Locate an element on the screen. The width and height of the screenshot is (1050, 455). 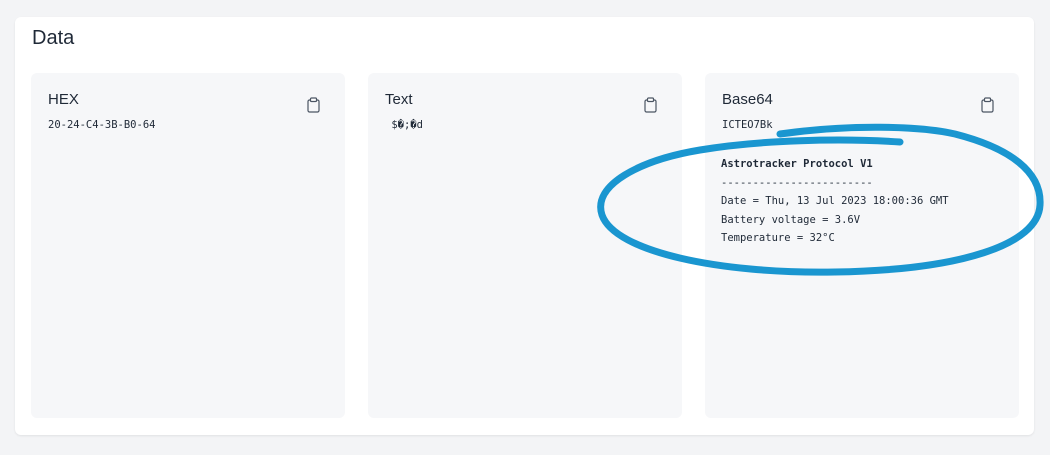
base64-value: ICTEO7Bk is located at coordinates (747, 125).